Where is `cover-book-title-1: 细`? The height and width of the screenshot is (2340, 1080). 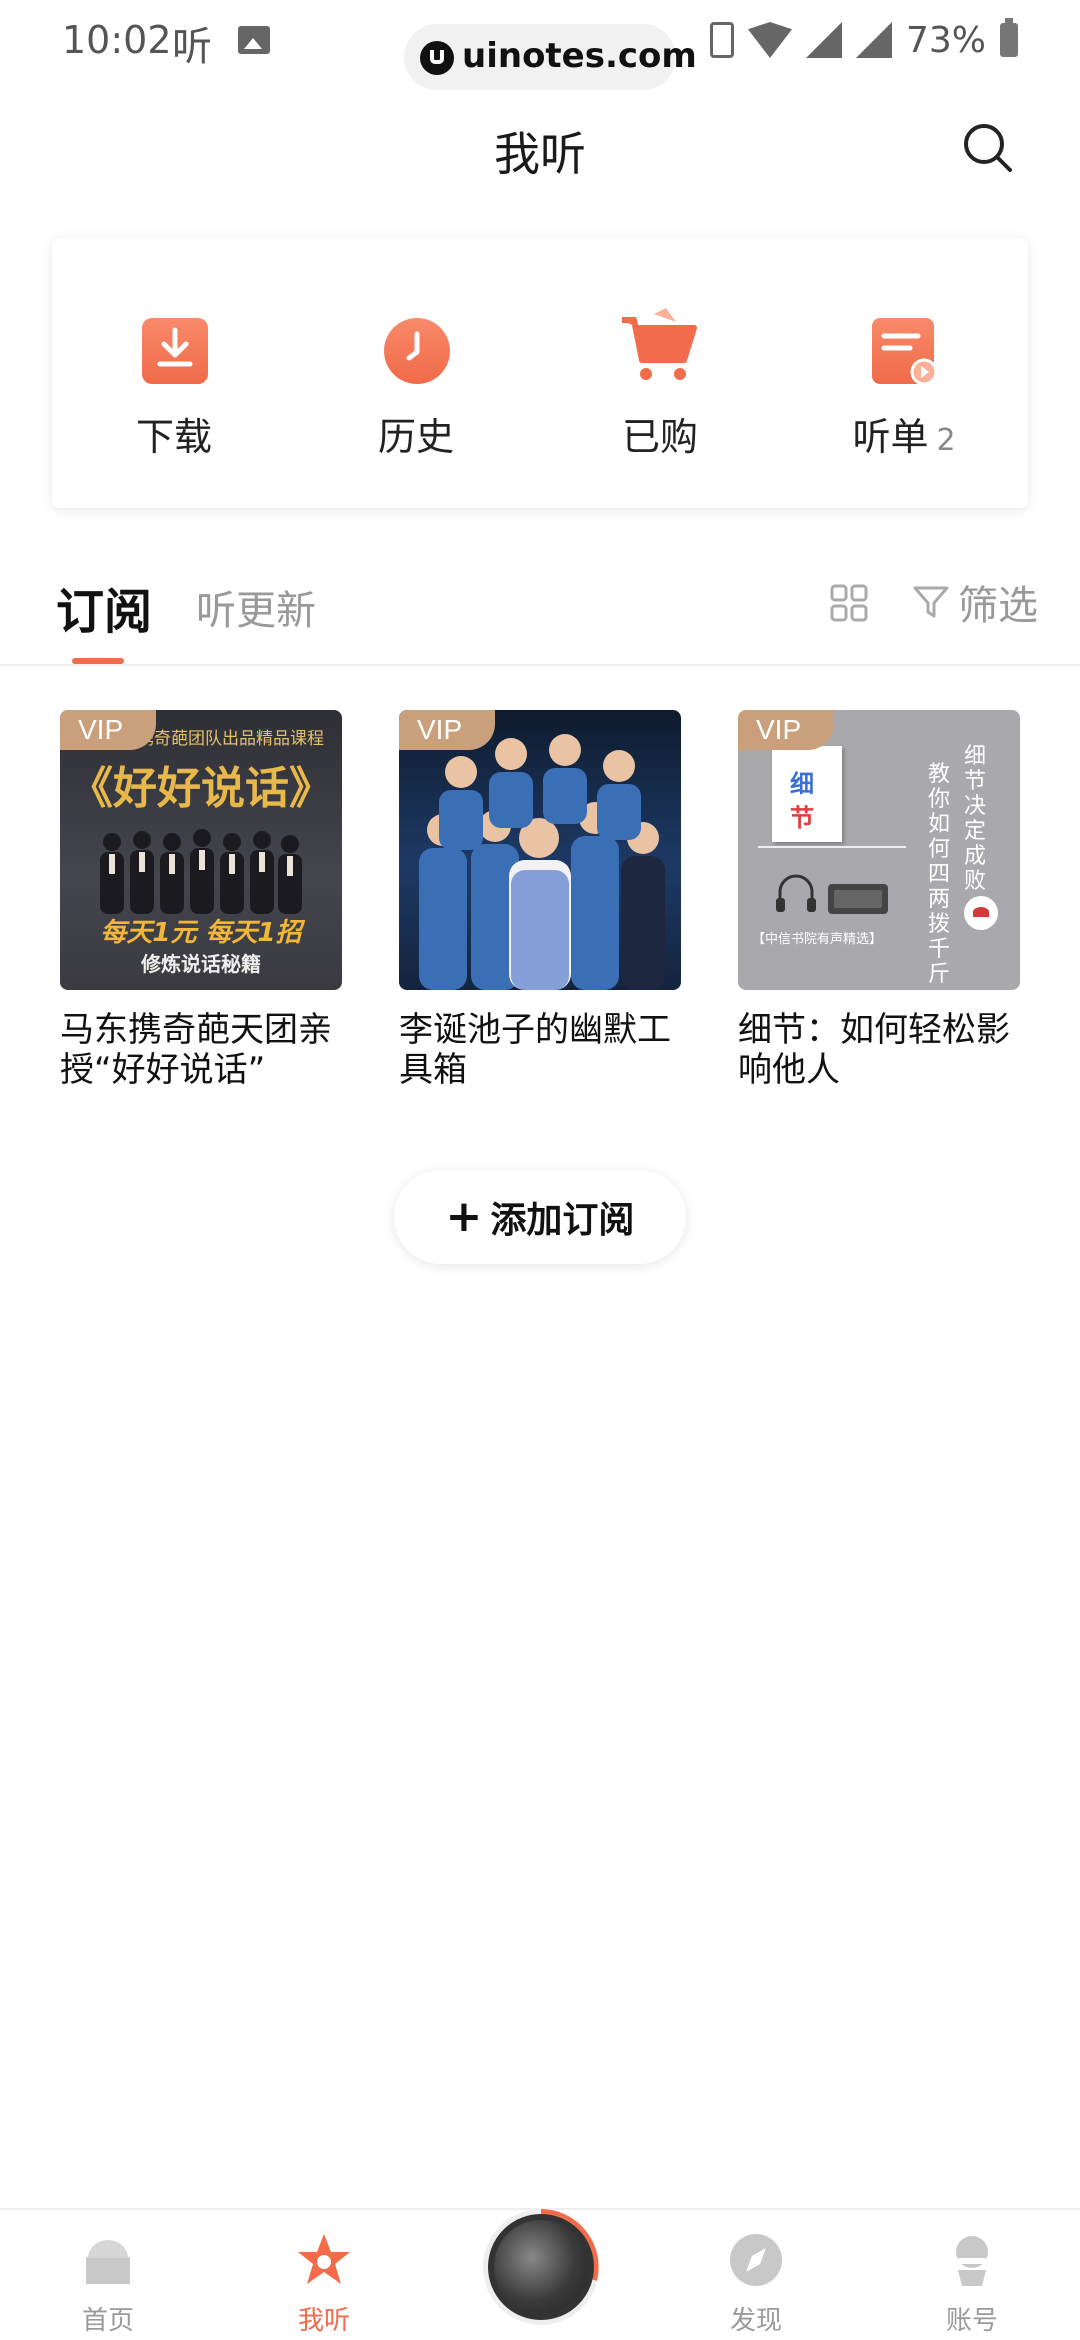 cover-book-title-1: 细 is located at coordinates (802, 784).